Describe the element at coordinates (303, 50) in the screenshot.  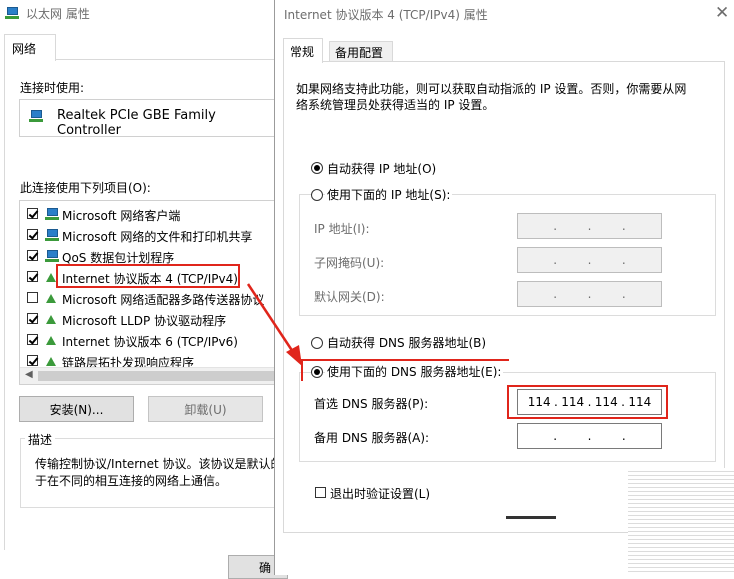
I see `tab-general: 常规` at that location.